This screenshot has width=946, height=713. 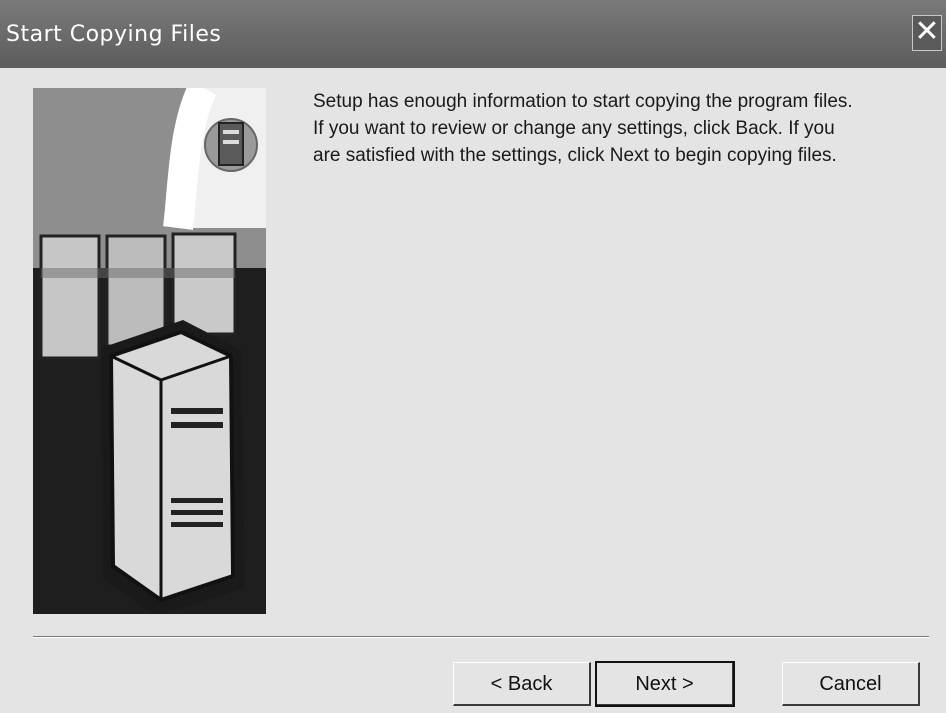 What do you see at coordinates (522, 684) in the screenshot?
I see `back-button: < Back` at bounding box center [522, 684].